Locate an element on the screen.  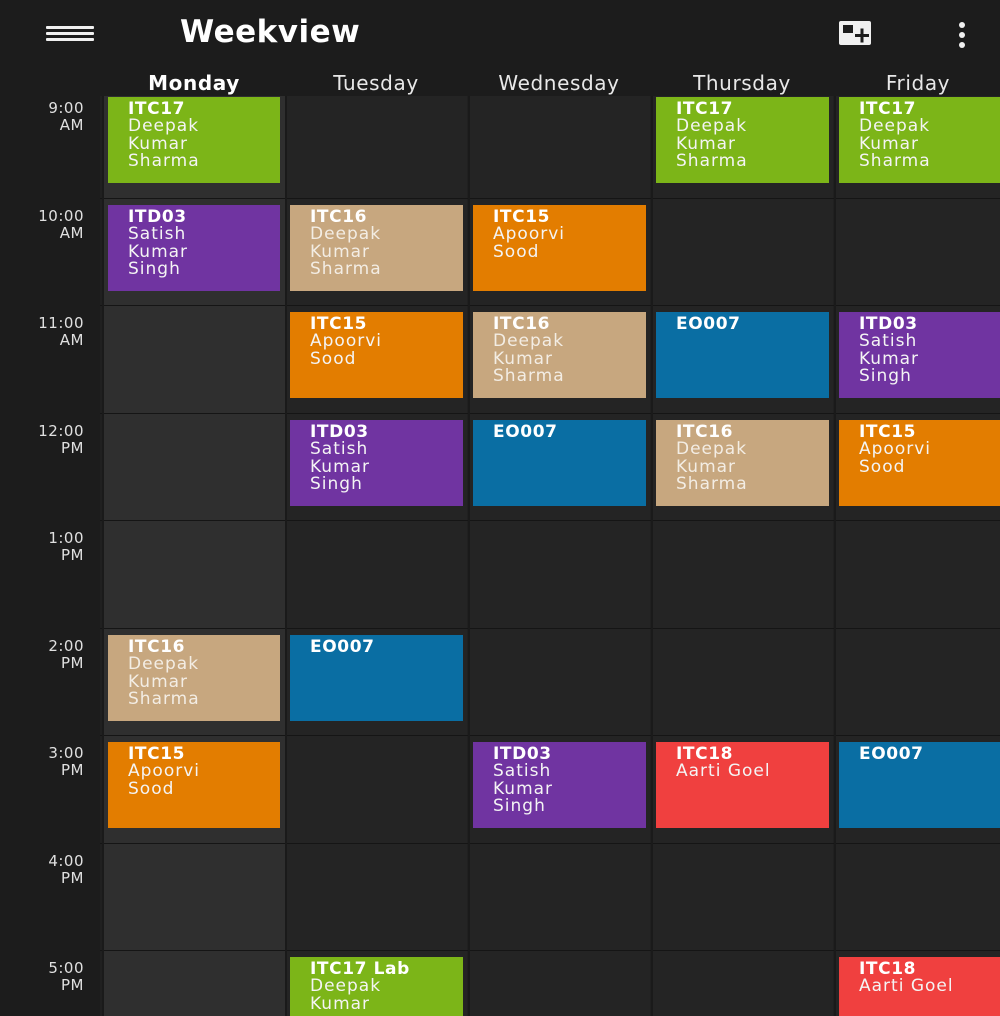
time-label: 9:00 AM is located at coordinates (42, 117).